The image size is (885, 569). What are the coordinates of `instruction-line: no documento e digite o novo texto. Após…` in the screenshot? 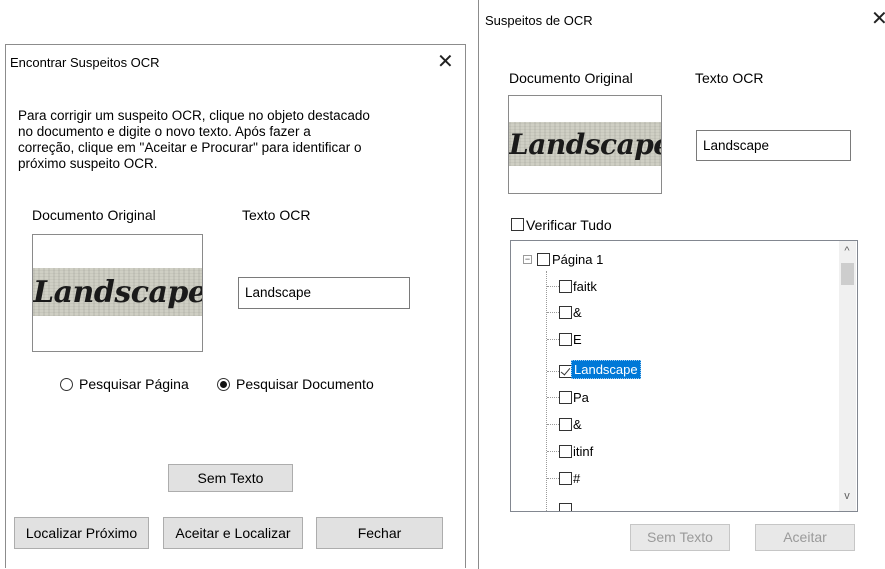 It's located at (164, 131).